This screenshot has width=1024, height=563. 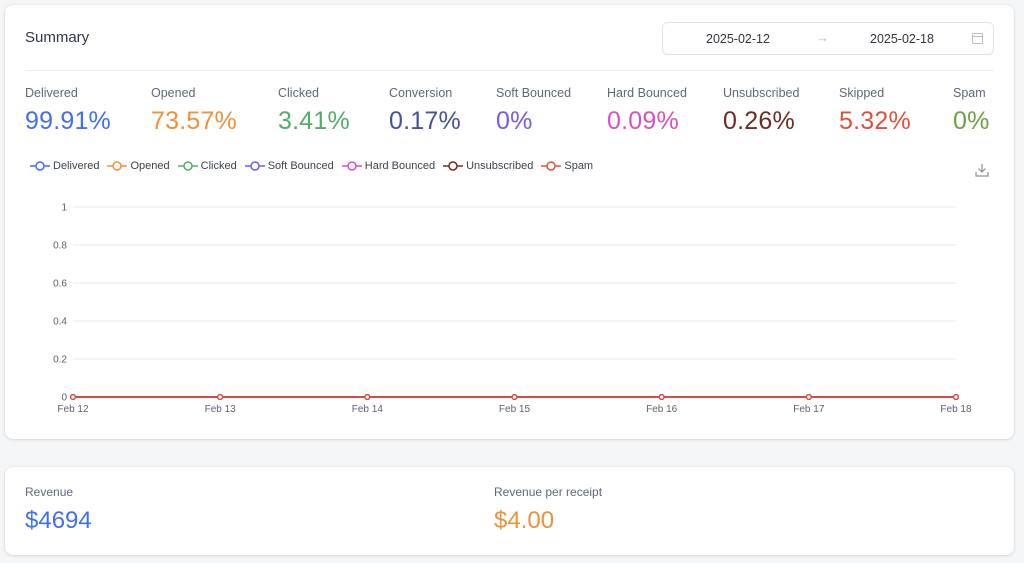 I want to click on revenue-per-receipt-metric: Revenue per receipt $4.00, so click(x=548, y=510).